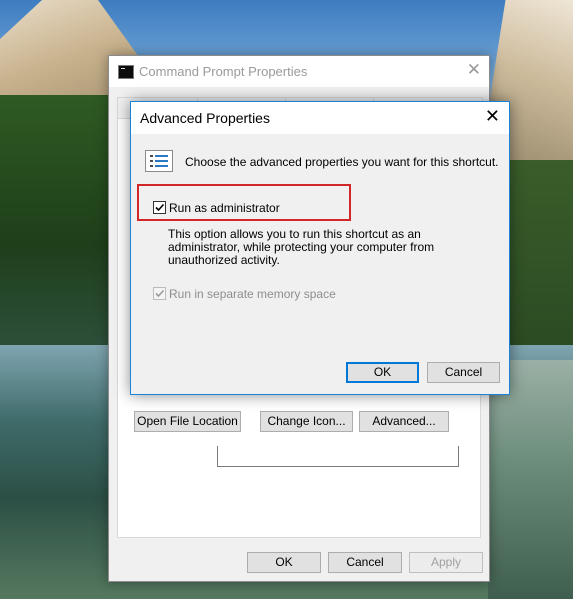 The height and width of the screenshot is (599, 573). I want to click on main-close-icon: ✕, so click(474, 70).